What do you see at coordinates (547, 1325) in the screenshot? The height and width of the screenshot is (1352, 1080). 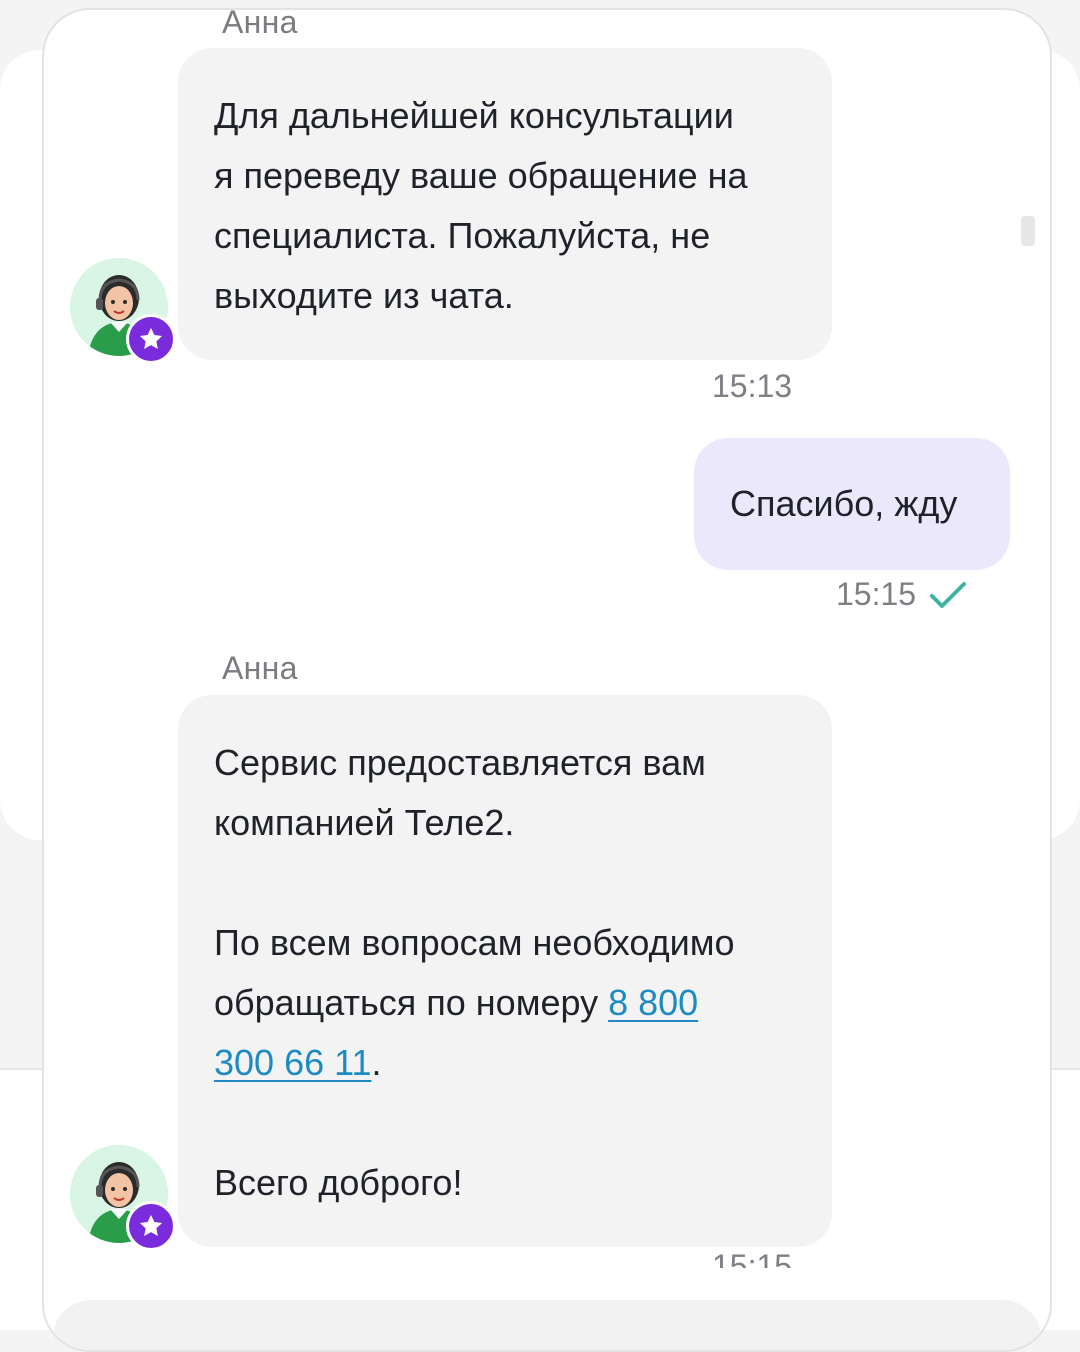 I see `message-input-bar` at bounding box center [547, 1325].